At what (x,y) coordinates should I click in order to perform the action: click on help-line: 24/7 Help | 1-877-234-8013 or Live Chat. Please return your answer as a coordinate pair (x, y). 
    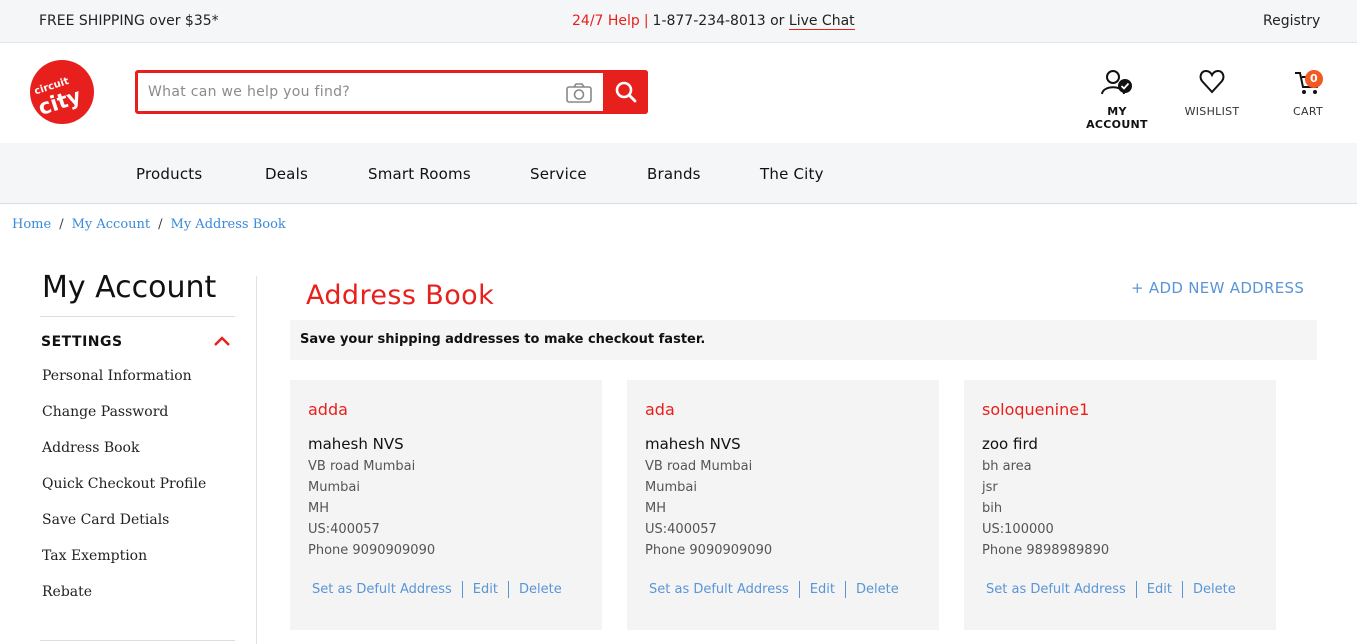
    Looking at the image, I should click on (713, 21).